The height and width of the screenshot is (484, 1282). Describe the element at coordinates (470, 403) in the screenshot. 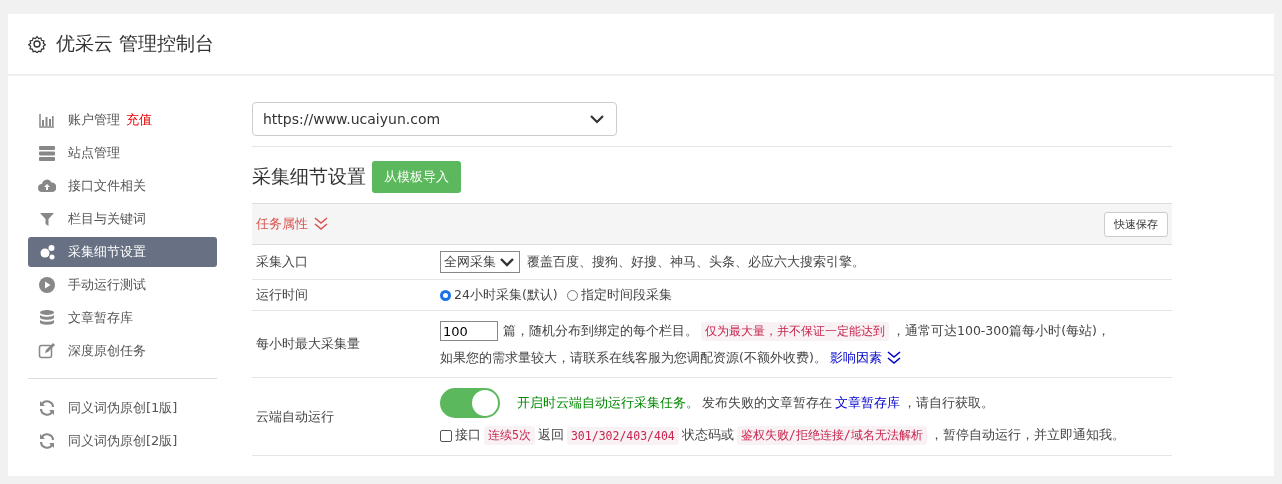

I see `toggle-switch` at that location.